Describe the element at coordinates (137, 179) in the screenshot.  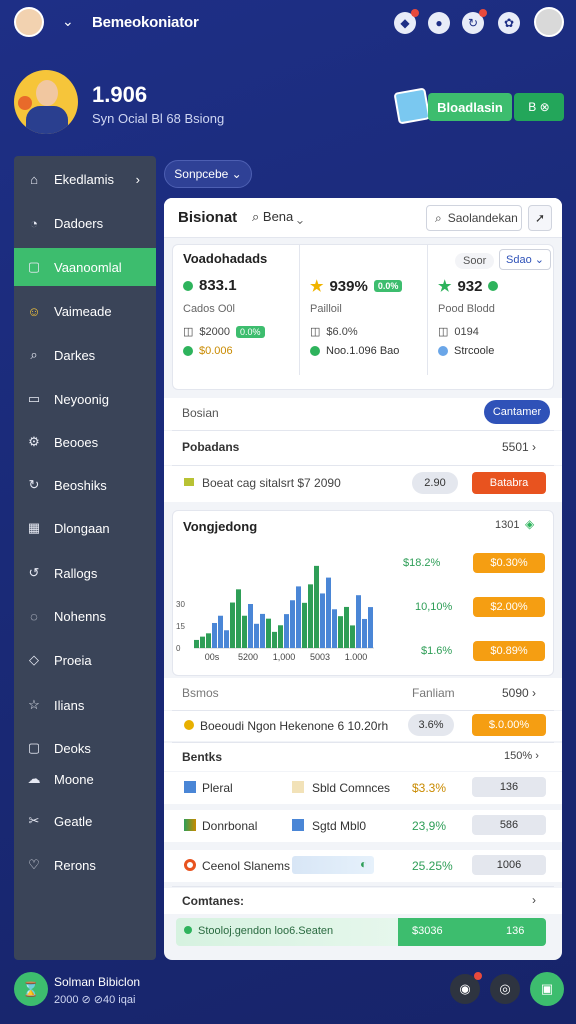
I see `chevron-right-icon: ›` at that location.